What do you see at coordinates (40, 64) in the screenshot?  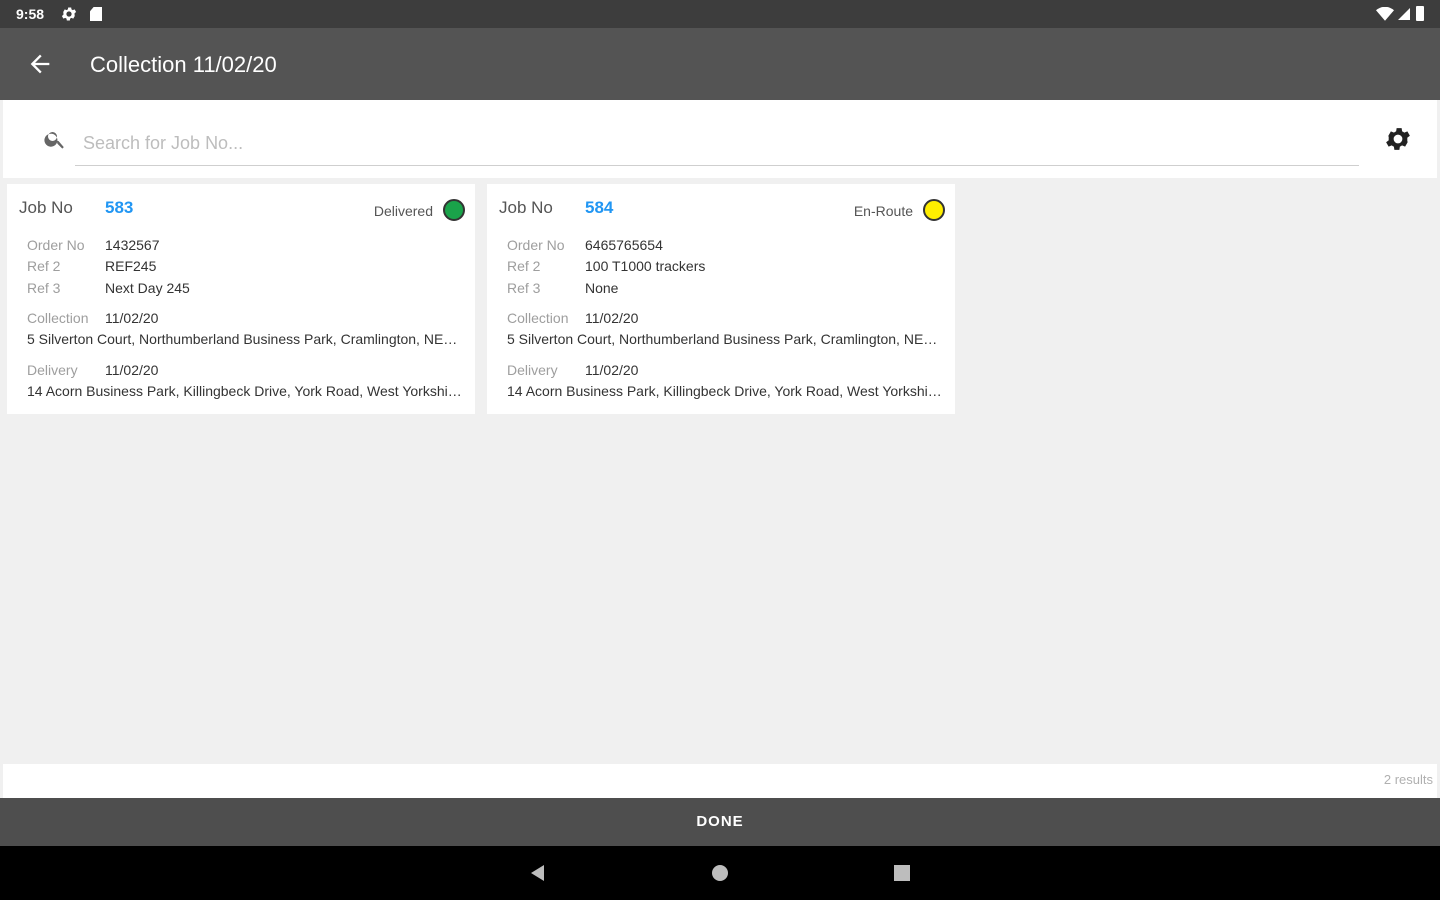 I see `back-arrow-icon` at bounding box center [40, 64].